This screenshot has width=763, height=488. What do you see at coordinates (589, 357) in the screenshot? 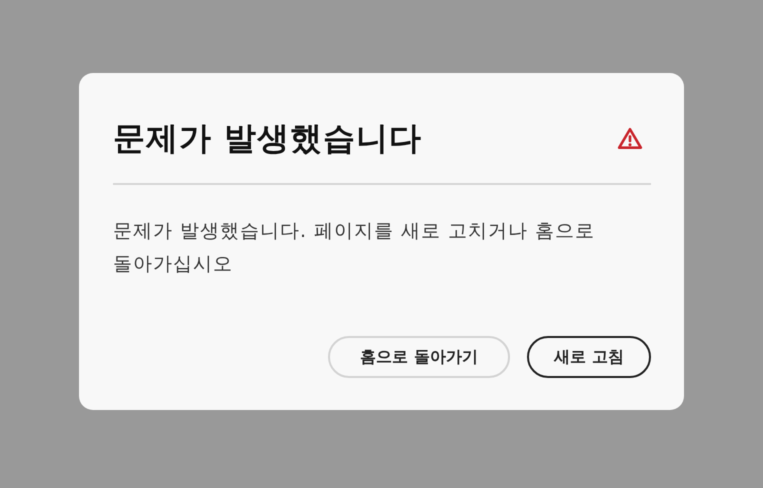
I see `refresh-button: 새로 고침` at bounding box center [589, 357].